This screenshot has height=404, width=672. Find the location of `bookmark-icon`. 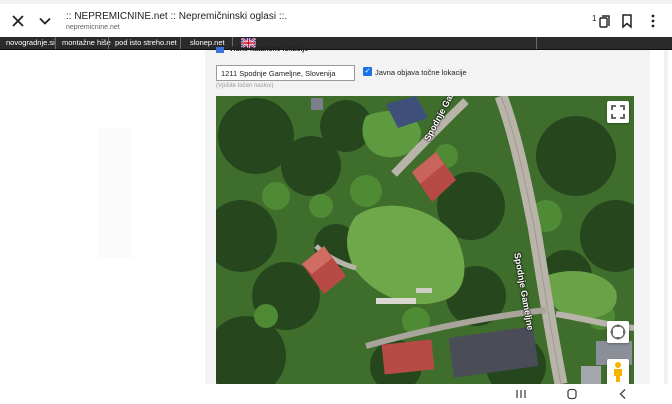

bookmark-icon is located at coordinates (627, 21).